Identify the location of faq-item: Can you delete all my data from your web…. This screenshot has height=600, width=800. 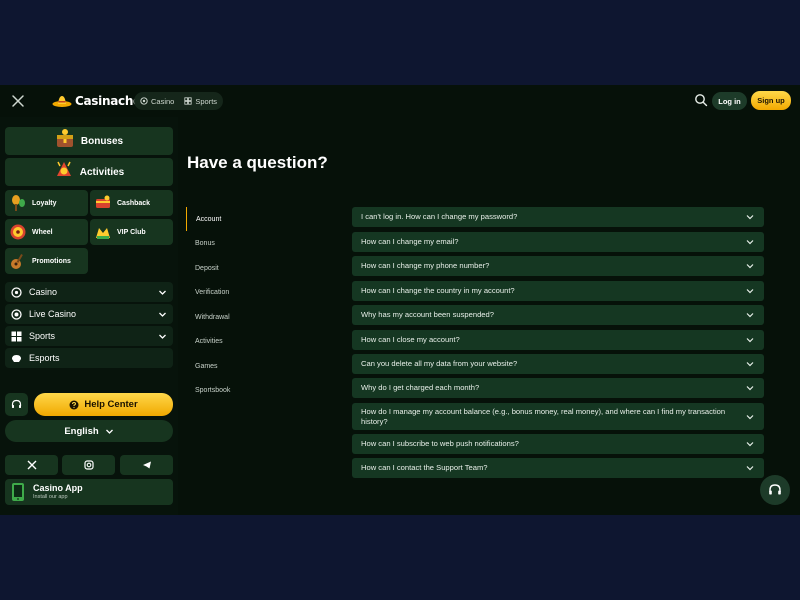
(558, 364).